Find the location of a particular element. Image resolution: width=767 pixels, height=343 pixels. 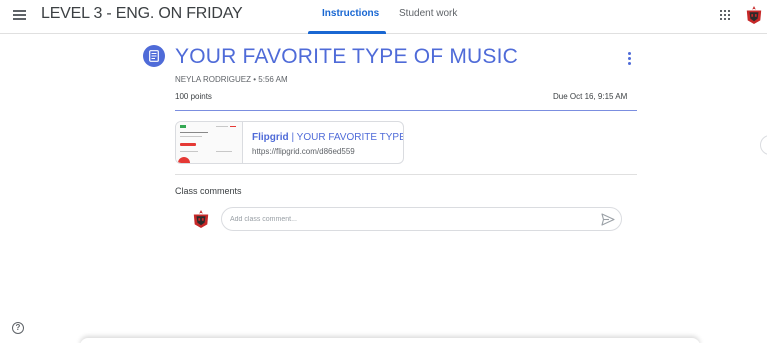

active-tab-indicator is located at coordinates (347, 32).